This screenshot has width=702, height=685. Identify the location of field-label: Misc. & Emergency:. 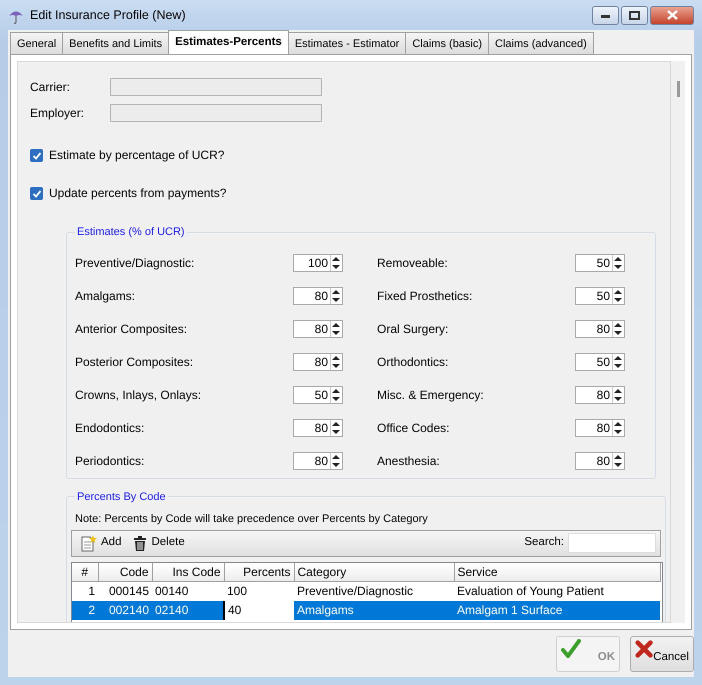
(431, 395).